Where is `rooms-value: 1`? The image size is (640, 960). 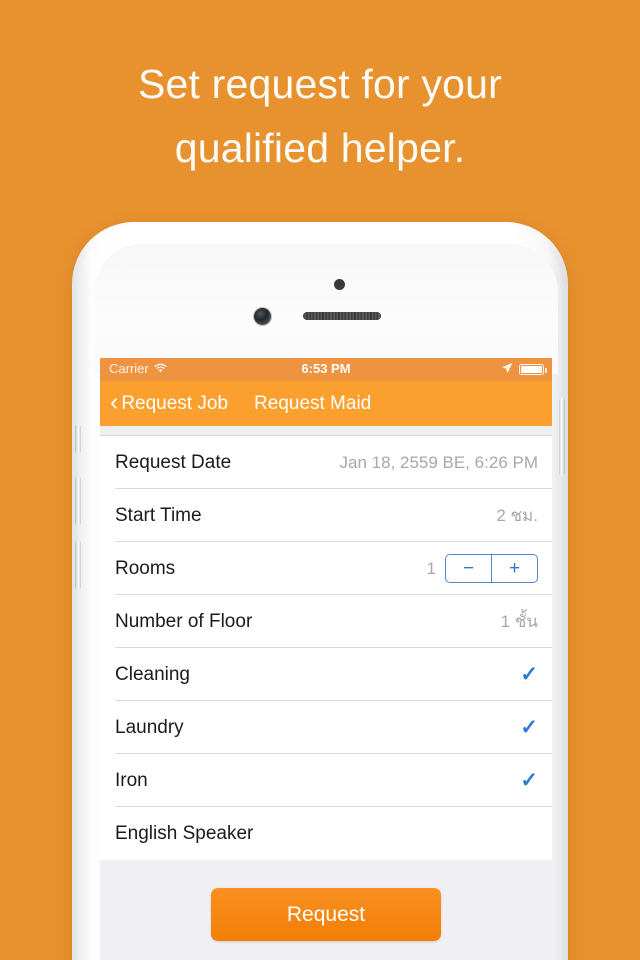 rooms-value: 1 is located at coordinates (431, 568).